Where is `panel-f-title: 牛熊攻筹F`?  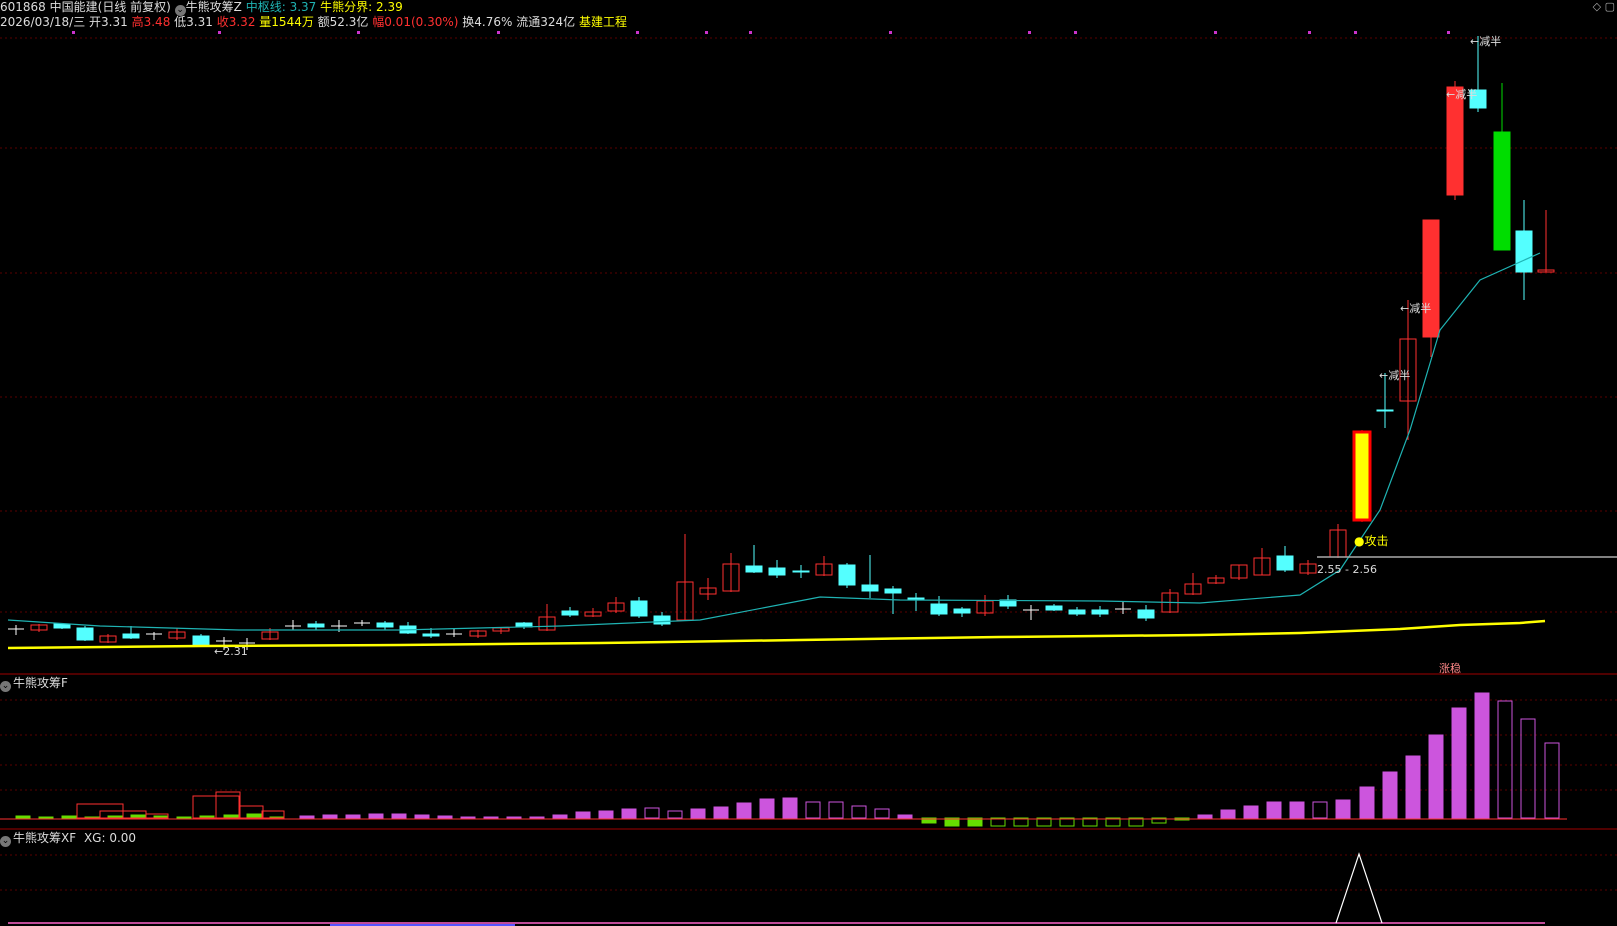
panel-f-title: 牛熊攻筹F is located at coordinates (40, 683).